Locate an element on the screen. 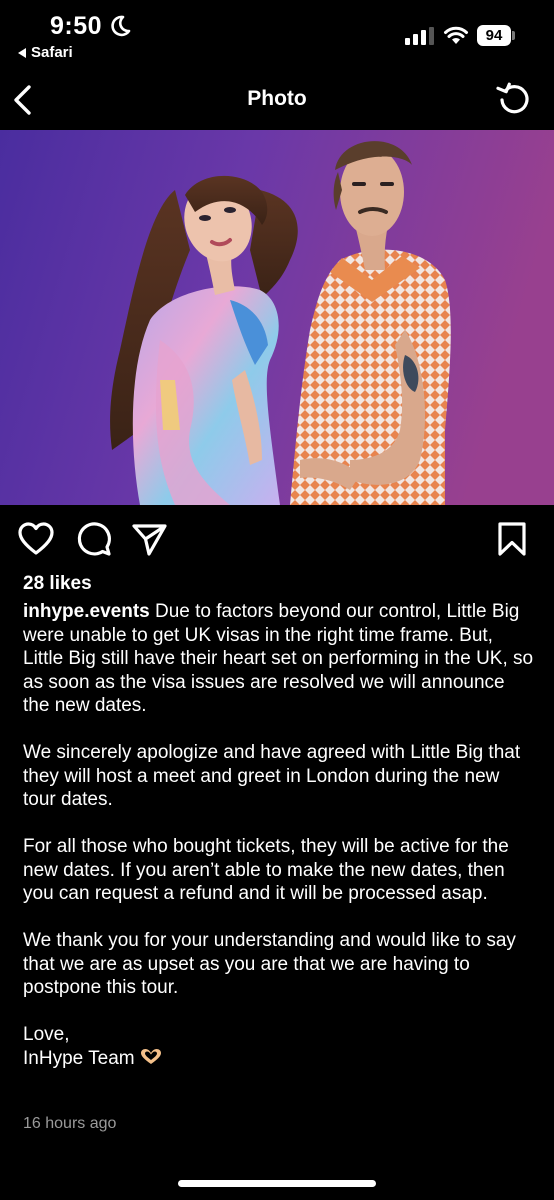  moon-icon is located at coordinates (121, 26).